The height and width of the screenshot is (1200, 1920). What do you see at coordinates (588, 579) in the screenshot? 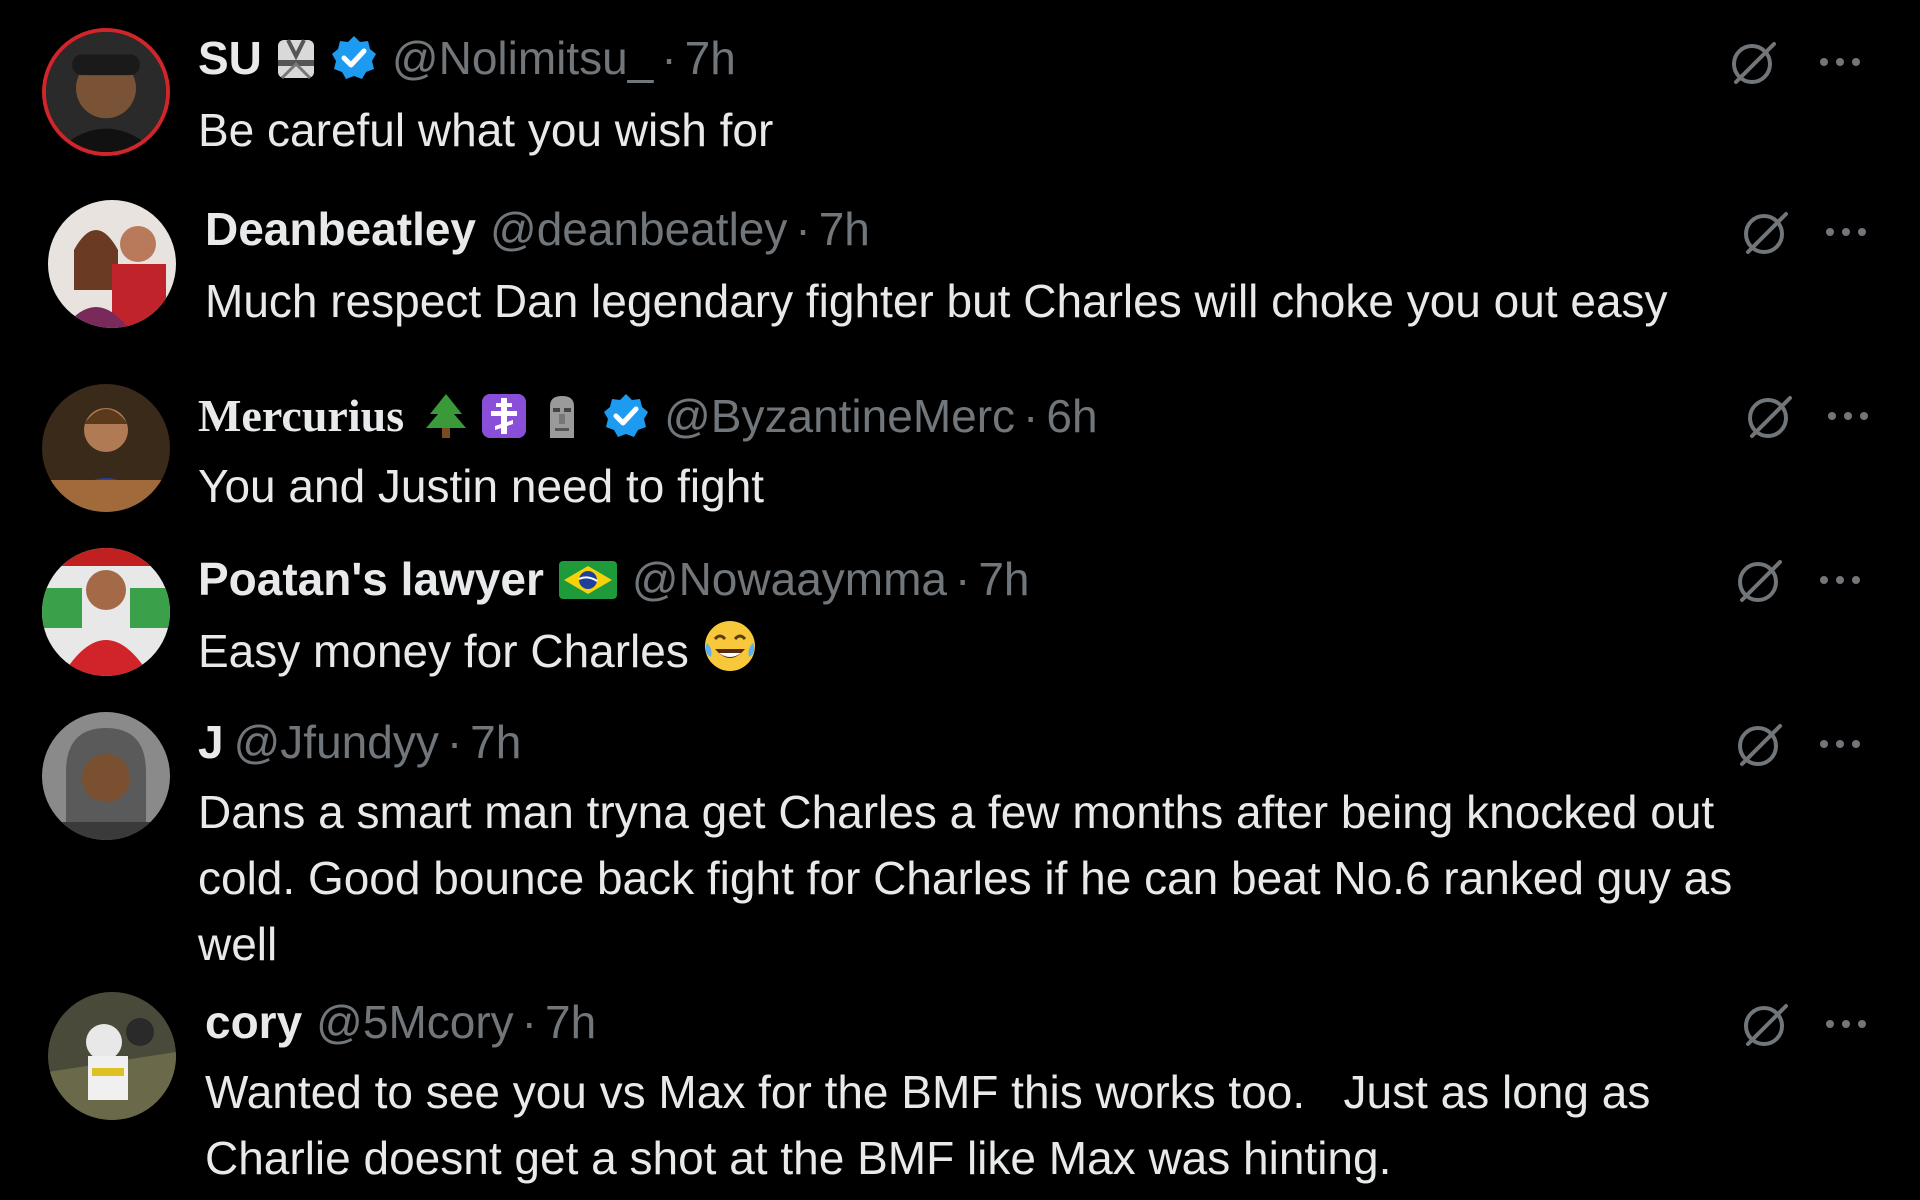
I see `brazil-flag-icon` at bounding box center [588, 579].